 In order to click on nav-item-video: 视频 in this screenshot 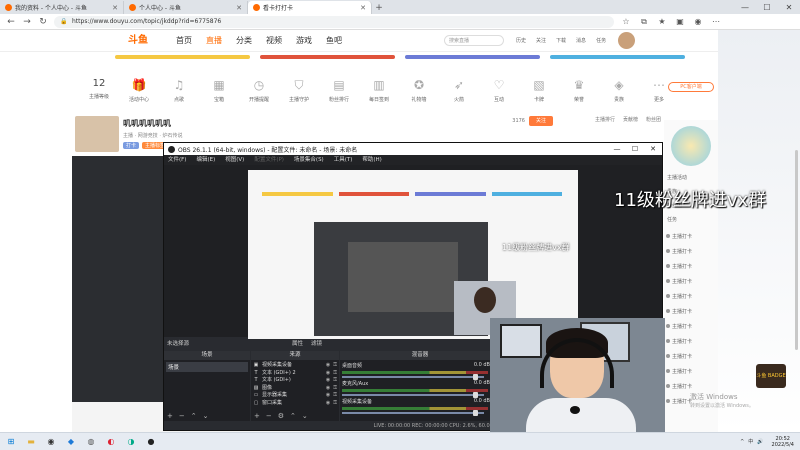, I will do `click(274, 40)`.